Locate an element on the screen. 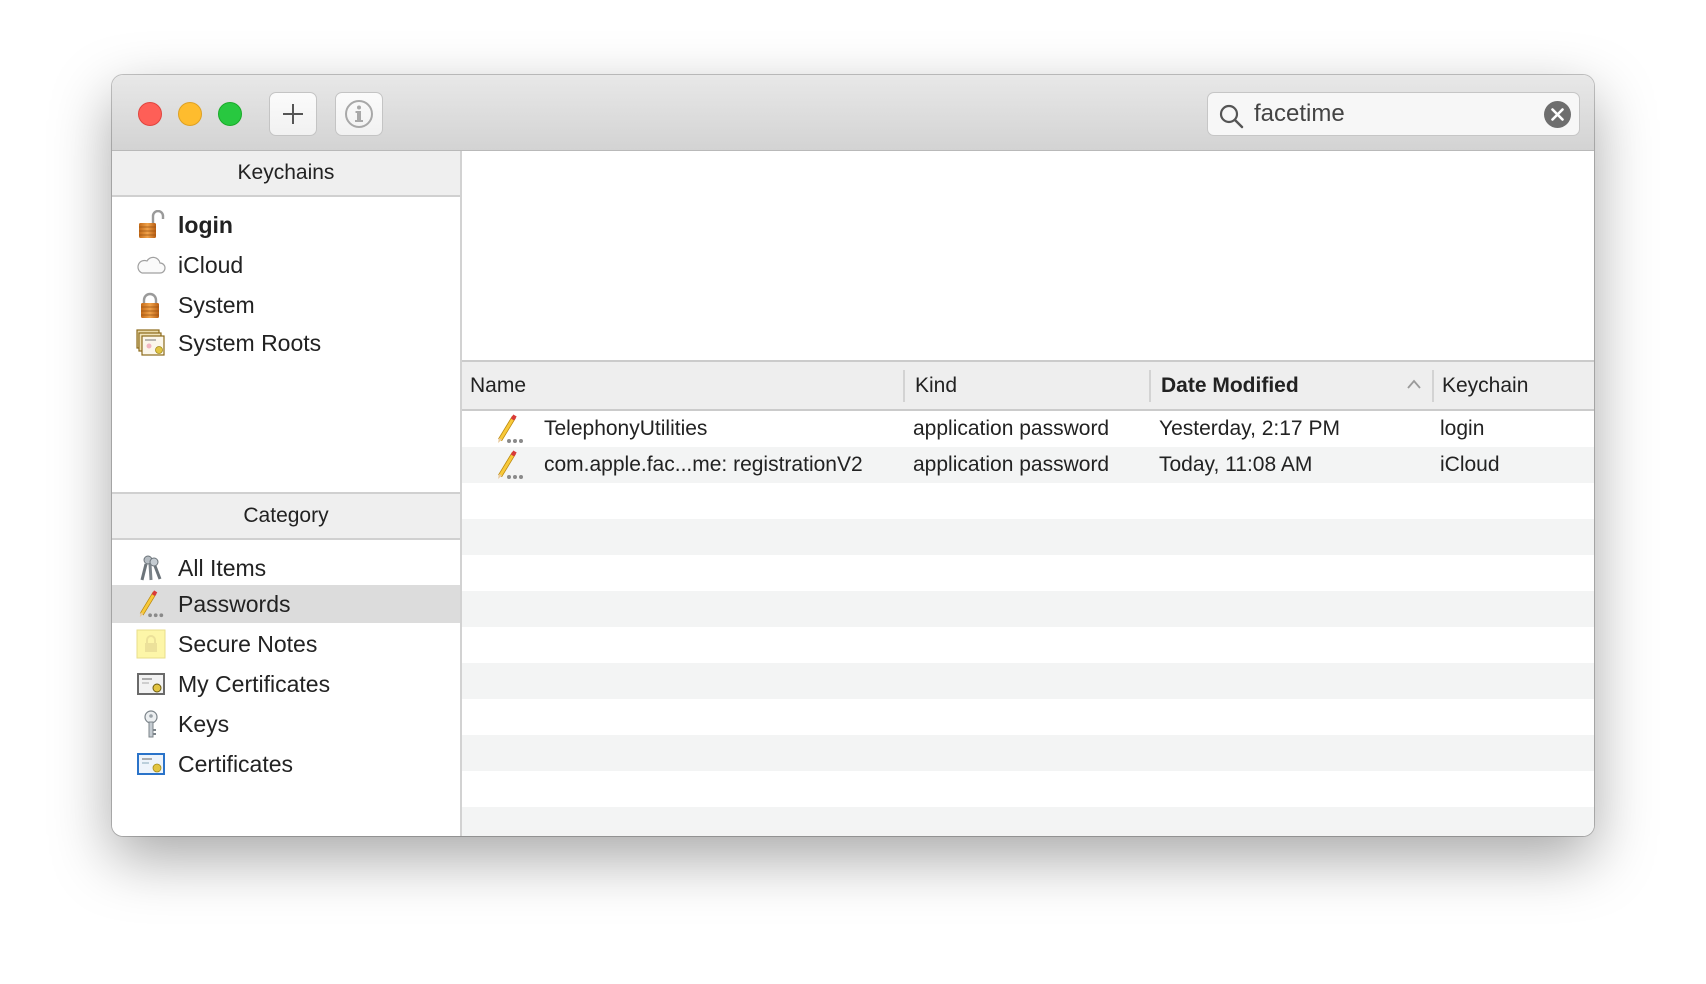 Image resolution: width=1706 pixels, height=984 pixels. sidebar-keychain-system-roots: System Roots is located at coordinates (286, 343).